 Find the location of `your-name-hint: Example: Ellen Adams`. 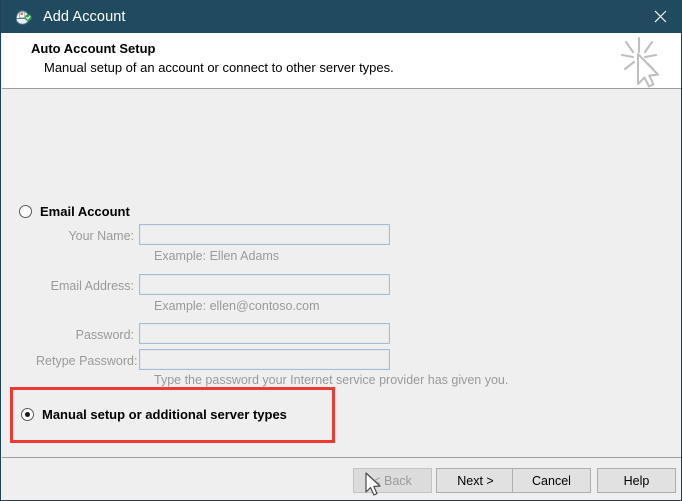

your-name-hint: Example: Ellen Adams is located at coordinates (217, 256).